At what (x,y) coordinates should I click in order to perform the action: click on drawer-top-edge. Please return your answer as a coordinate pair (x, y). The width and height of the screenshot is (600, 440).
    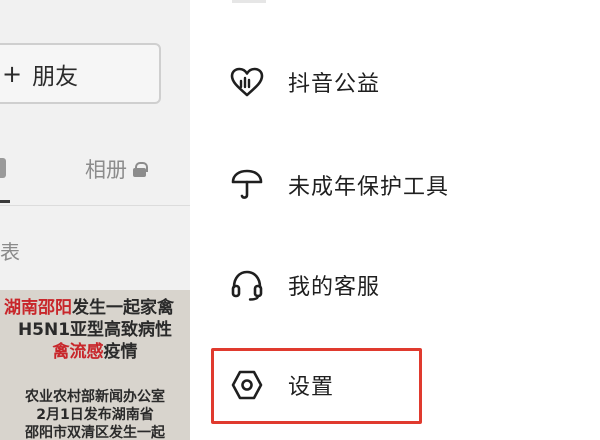
    Looking at the image, I should click on (249, 1).